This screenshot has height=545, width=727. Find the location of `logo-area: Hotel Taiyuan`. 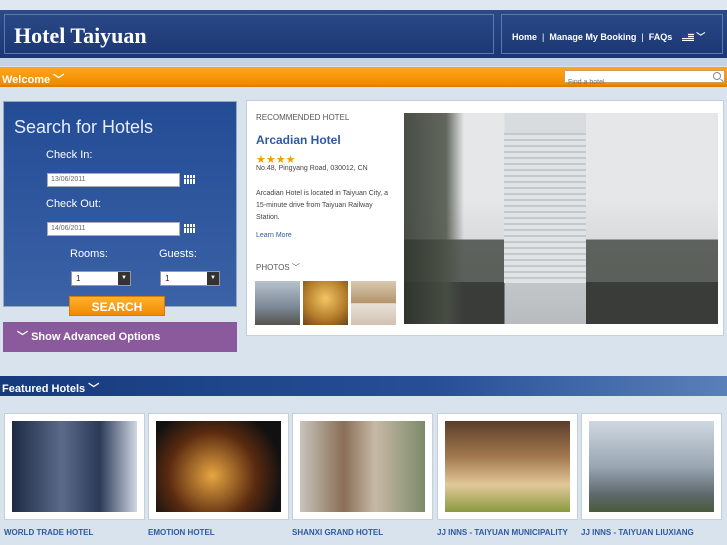

logo-area: Hotel Taiyuan is located at coordinates (249, 34).